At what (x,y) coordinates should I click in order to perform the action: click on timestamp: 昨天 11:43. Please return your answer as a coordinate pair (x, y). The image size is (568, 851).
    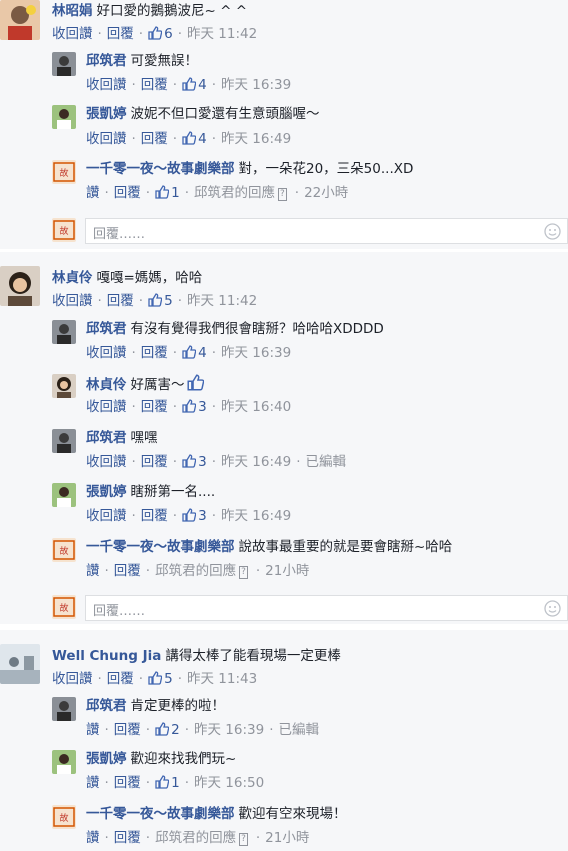
    Looking at the image, I should click on (222, 679).